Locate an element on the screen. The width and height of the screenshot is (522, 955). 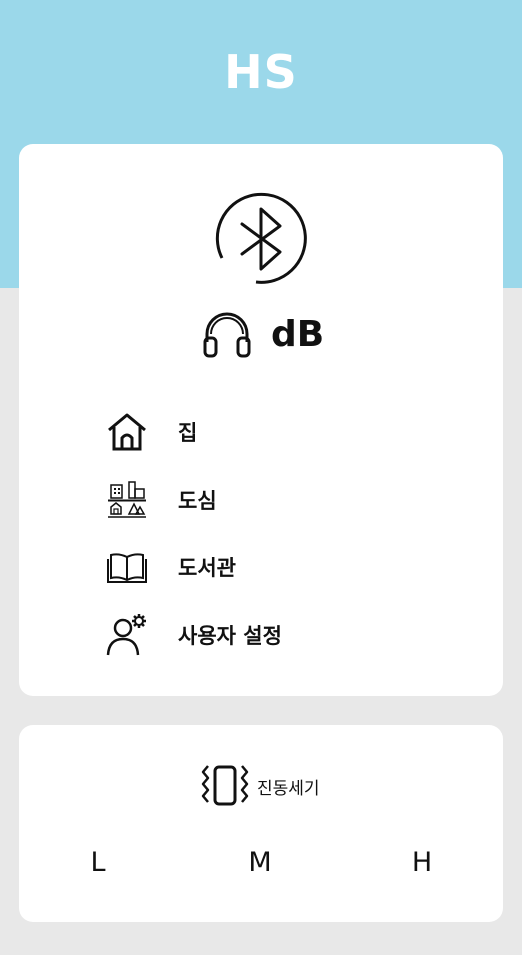
db-label: dB is located at coordinates (298, 334).